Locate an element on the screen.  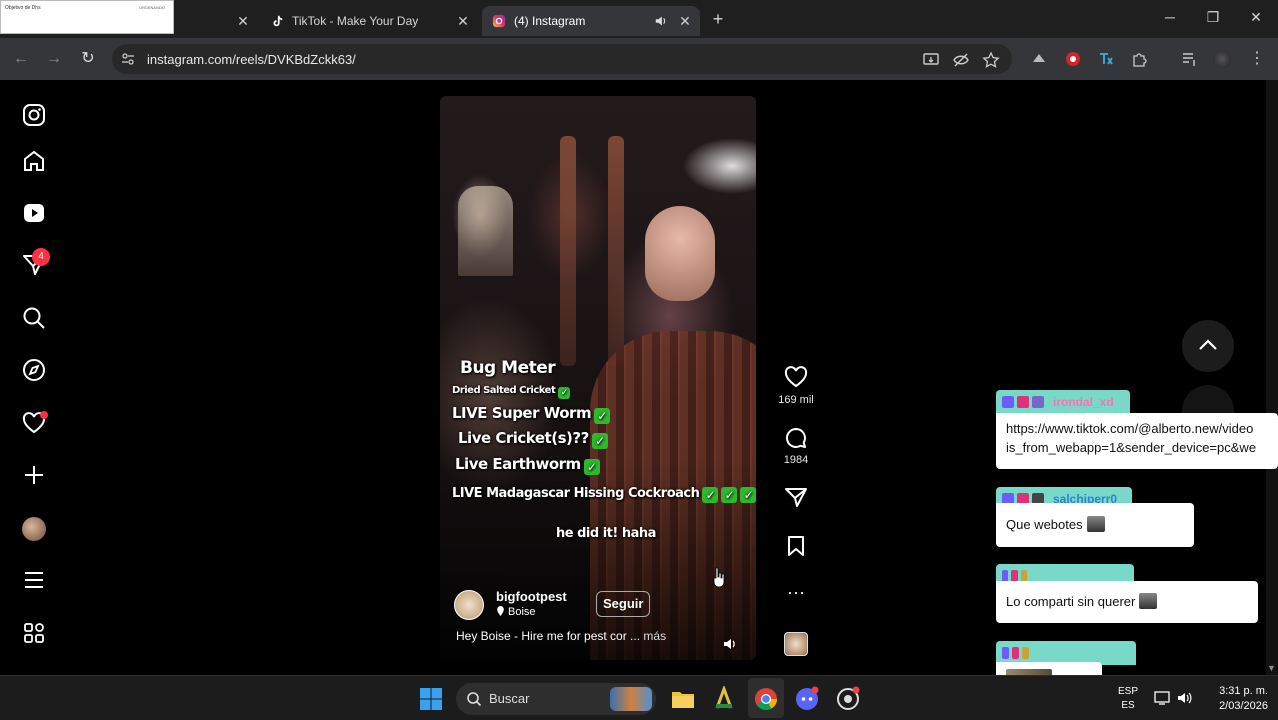
follow-button: Seguir is located at coordinates (623, 604).